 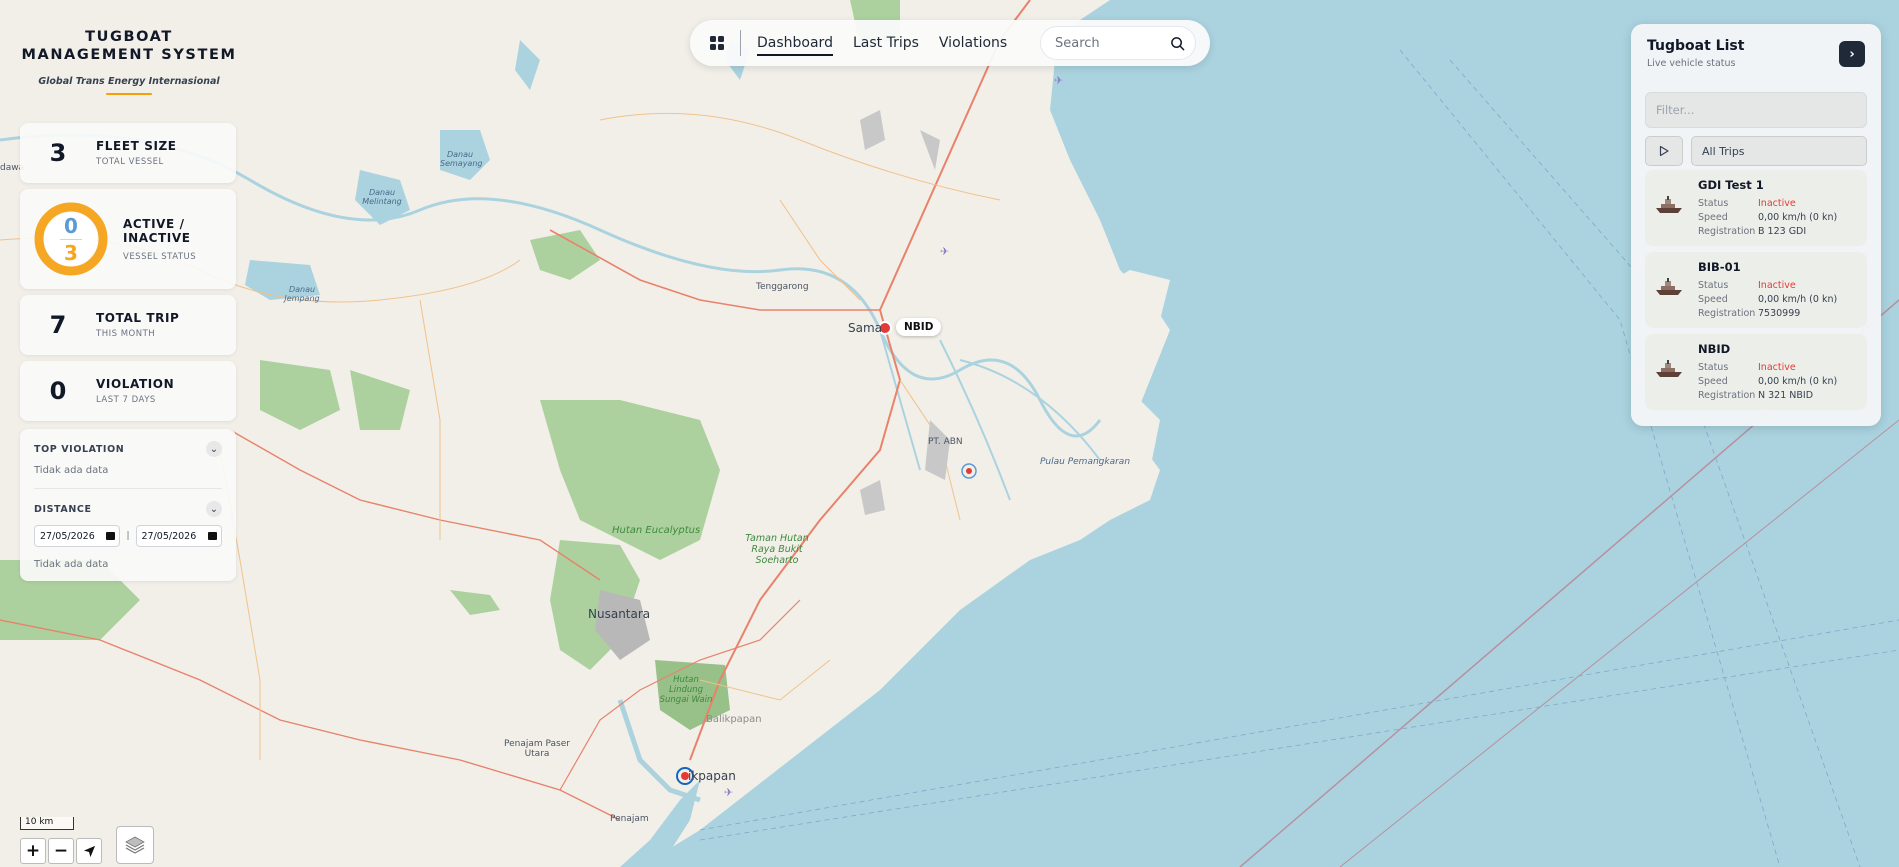 What do you see at coordinates (886, 43) in the screenshot?
I see `tab-last-trips: Last Trips` at bounding box center [886, 43].